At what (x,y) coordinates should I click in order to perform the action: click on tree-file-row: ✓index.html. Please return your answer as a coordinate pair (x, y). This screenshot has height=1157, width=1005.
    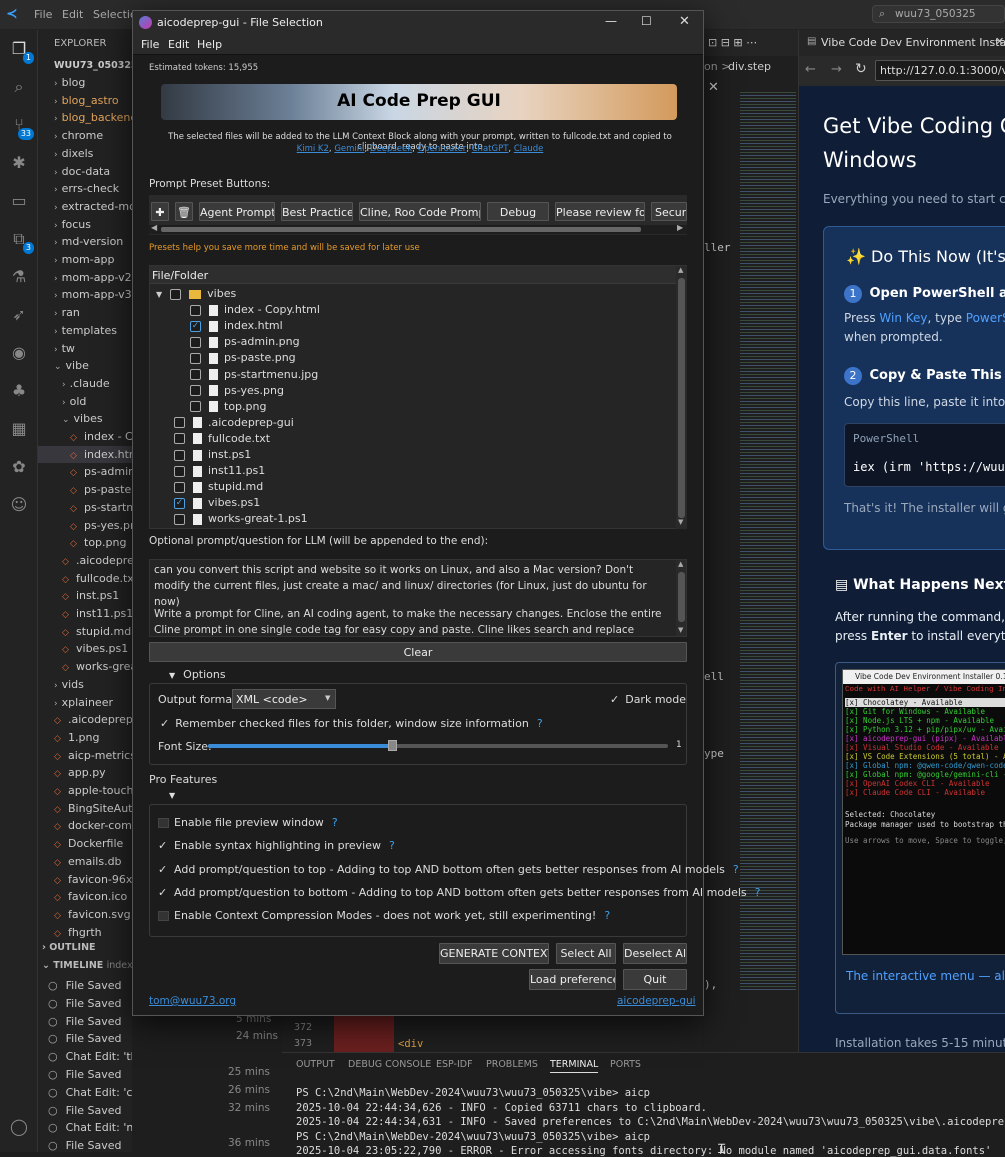
    Looking at the image, I should click on (236, 326).